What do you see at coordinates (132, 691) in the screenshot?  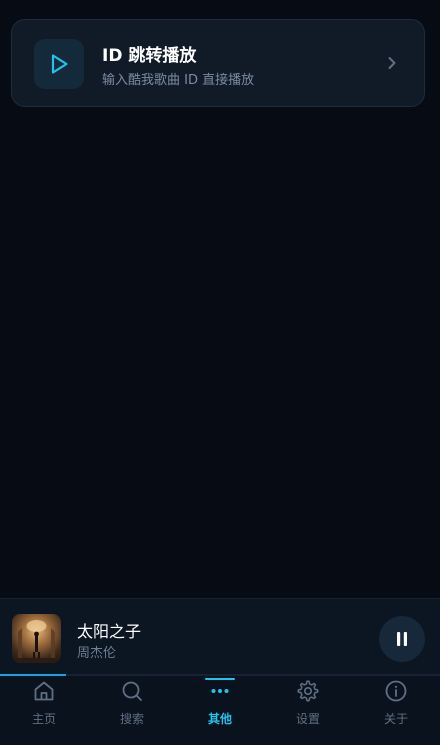 I see `search-icon` at bounding box center [132, 691].